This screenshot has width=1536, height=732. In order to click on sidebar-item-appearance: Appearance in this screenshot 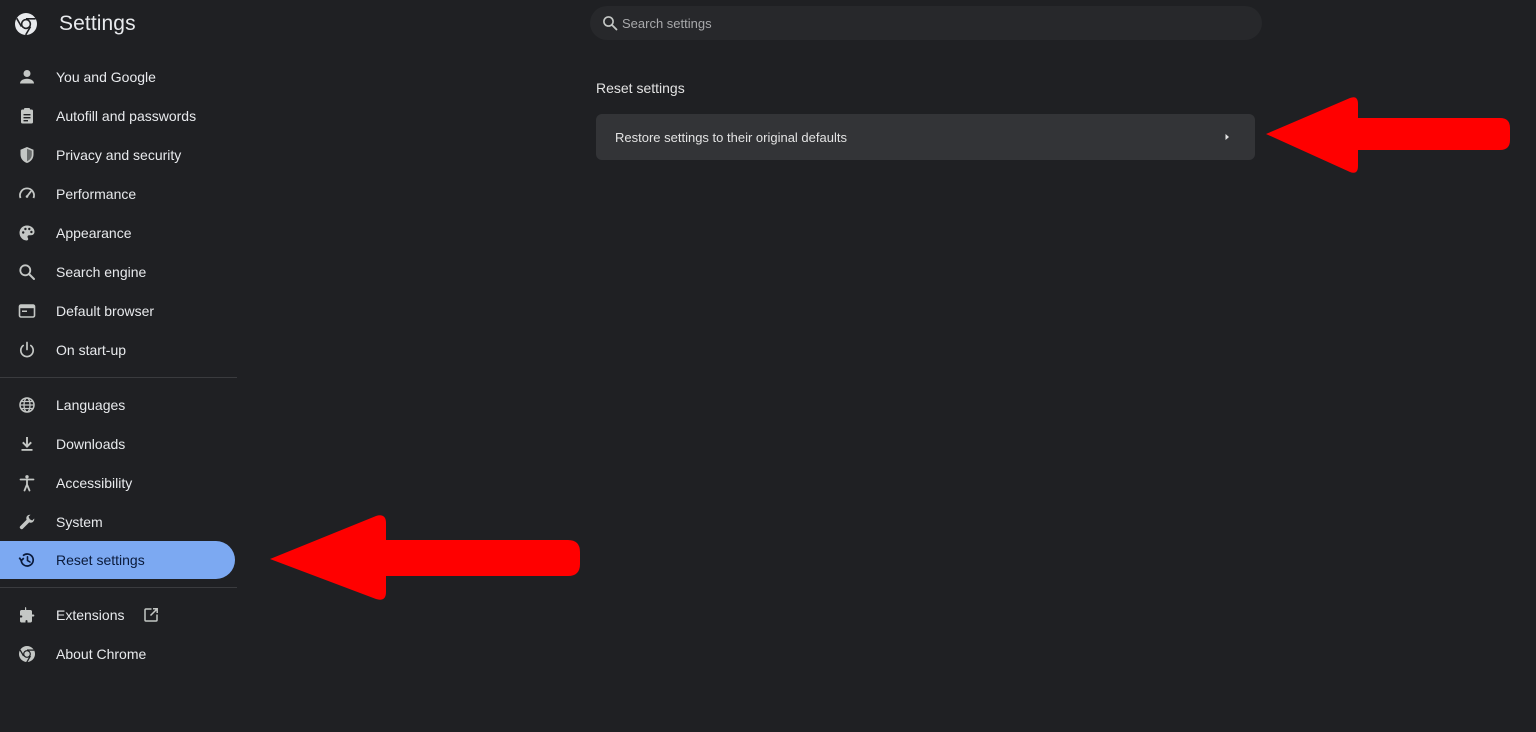, I will do `click(117, 233)`.